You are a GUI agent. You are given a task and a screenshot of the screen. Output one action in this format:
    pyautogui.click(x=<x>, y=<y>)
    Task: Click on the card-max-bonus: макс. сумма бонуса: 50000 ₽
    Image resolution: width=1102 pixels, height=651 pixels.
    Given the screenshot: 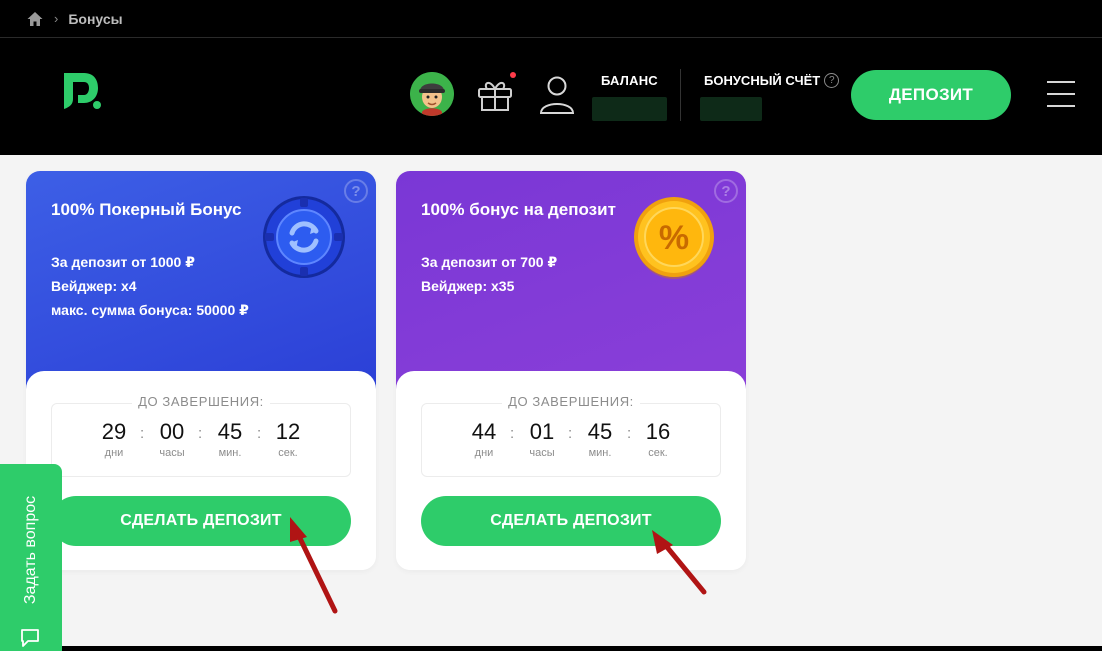 What is the action you would take?
    pyautogui.click(x=150, y=310)
    